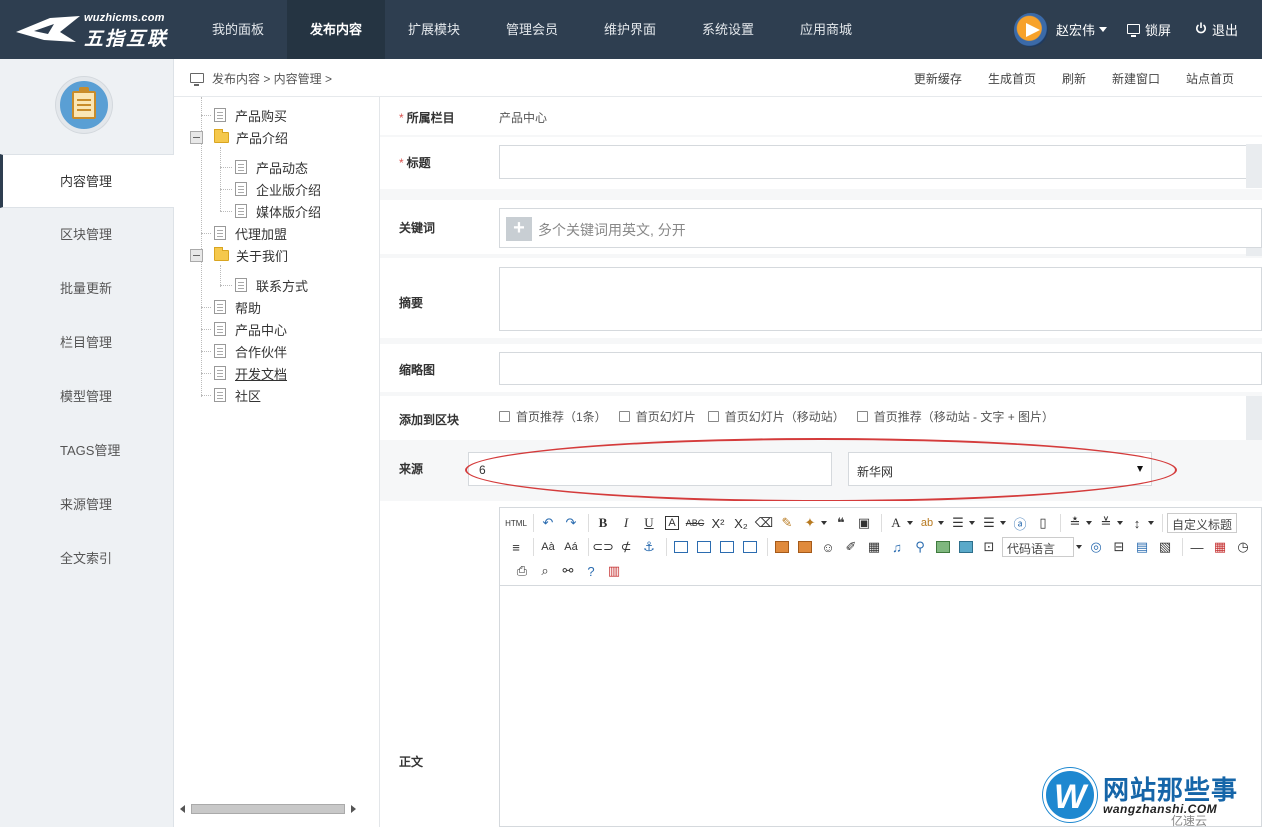 The width and height of the screenshot is (1262, 827). What do you see at coordinates (681, 547) in the screenshot?
I see `image-none-icon` at bounding box center [681, 547].